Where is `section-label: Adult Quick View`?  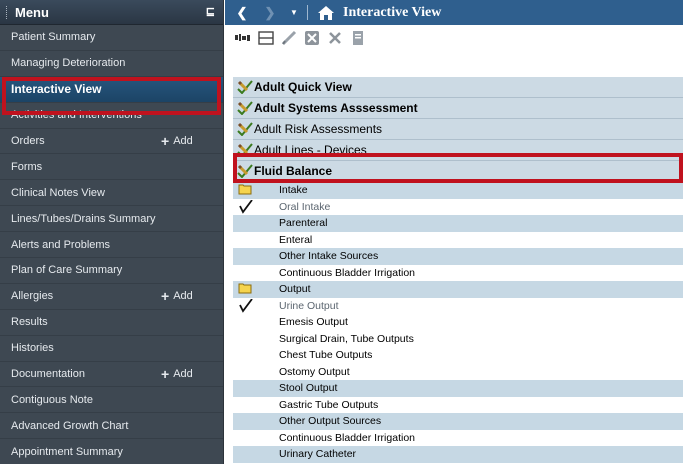
section-label: Adult Quick View is located at coordinates (303, 87).